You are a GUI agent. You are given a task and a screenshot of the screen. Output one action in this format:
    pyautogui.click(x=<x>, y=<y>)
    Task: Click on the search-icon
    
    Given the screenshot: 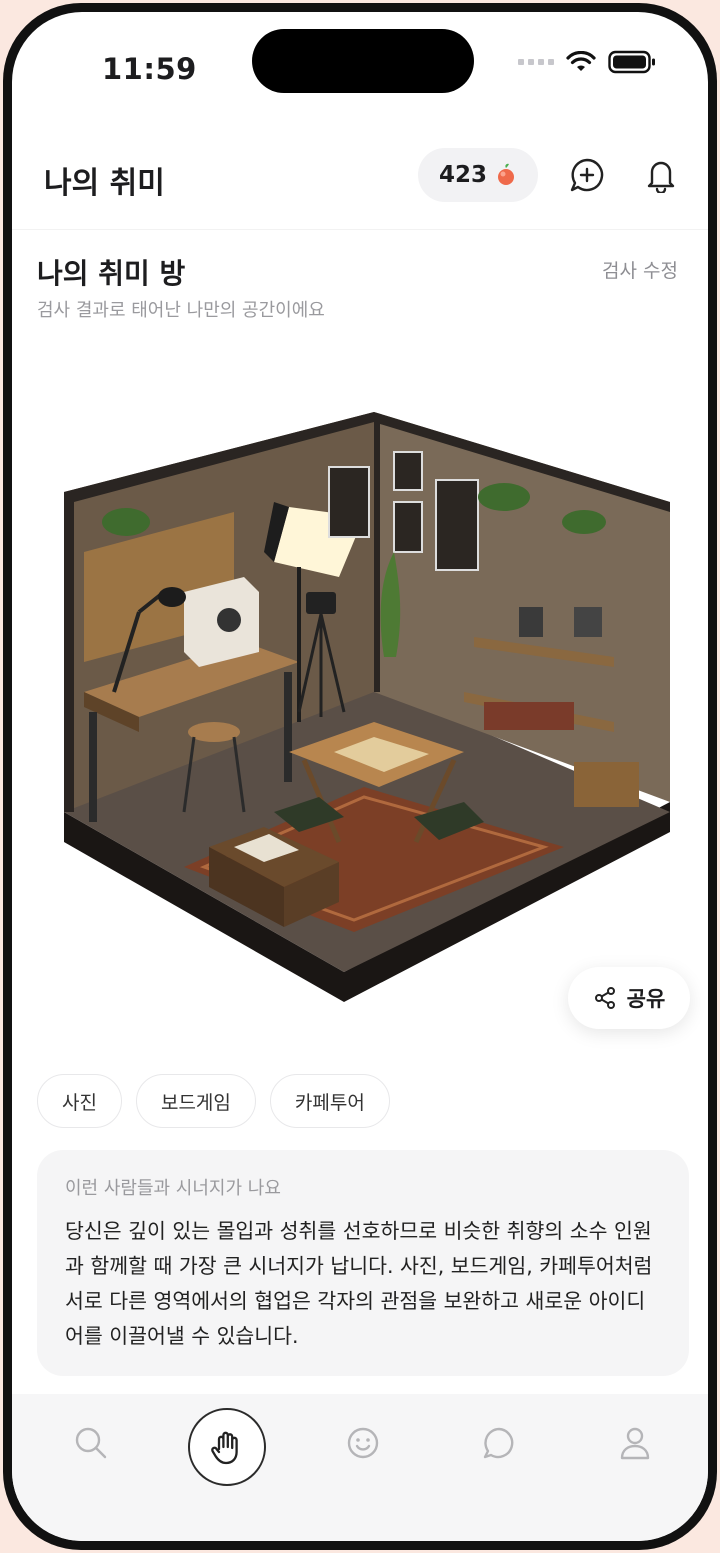 What is the action you would take?
    pyautogui.click(x=91, y=1443)
    